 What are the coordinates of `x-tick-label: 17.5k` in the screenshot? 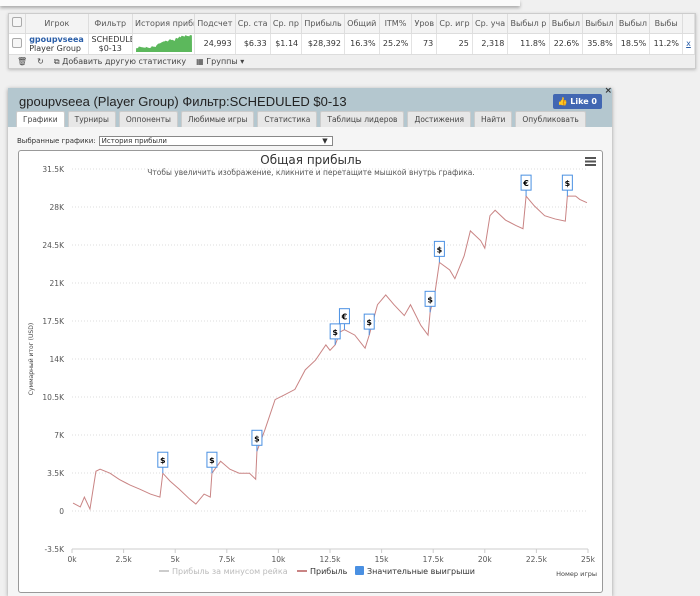 It's located at (434, 559).